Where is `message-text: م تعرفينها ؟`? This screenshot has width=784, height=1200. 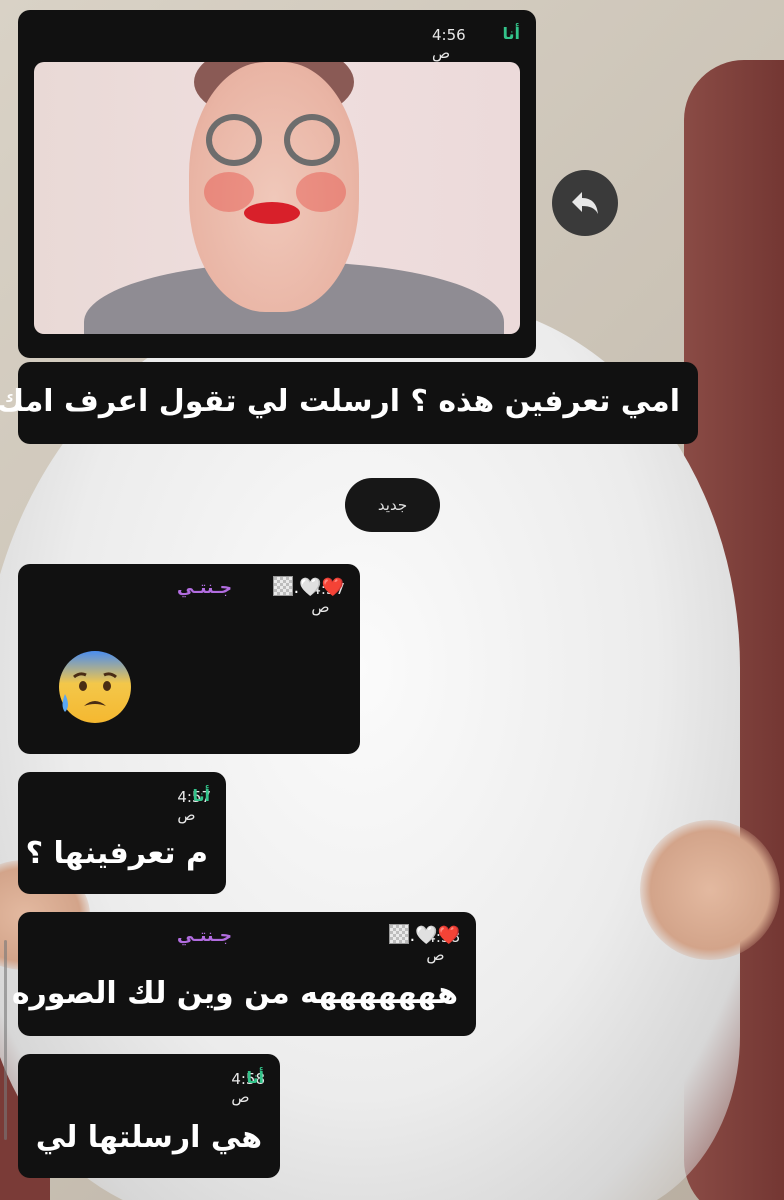 message-text: م تعرفينها ؟ is located at coordinates (116, 853).